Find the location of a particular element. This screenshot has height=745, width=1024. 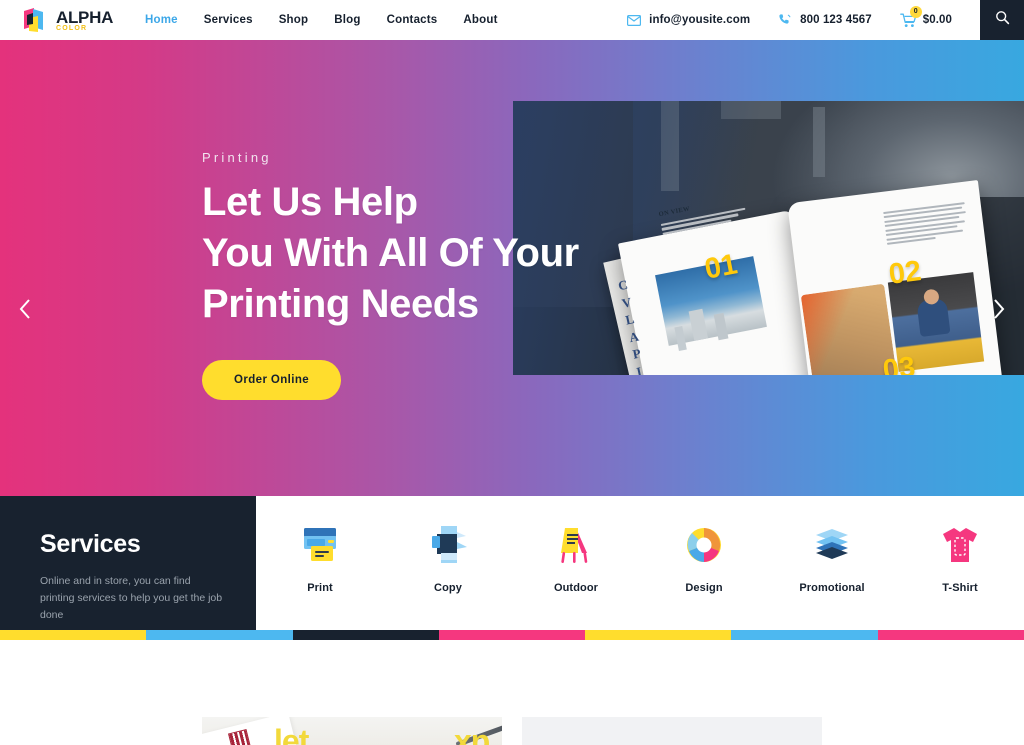

search-button is located at coordinates (1002, 20).